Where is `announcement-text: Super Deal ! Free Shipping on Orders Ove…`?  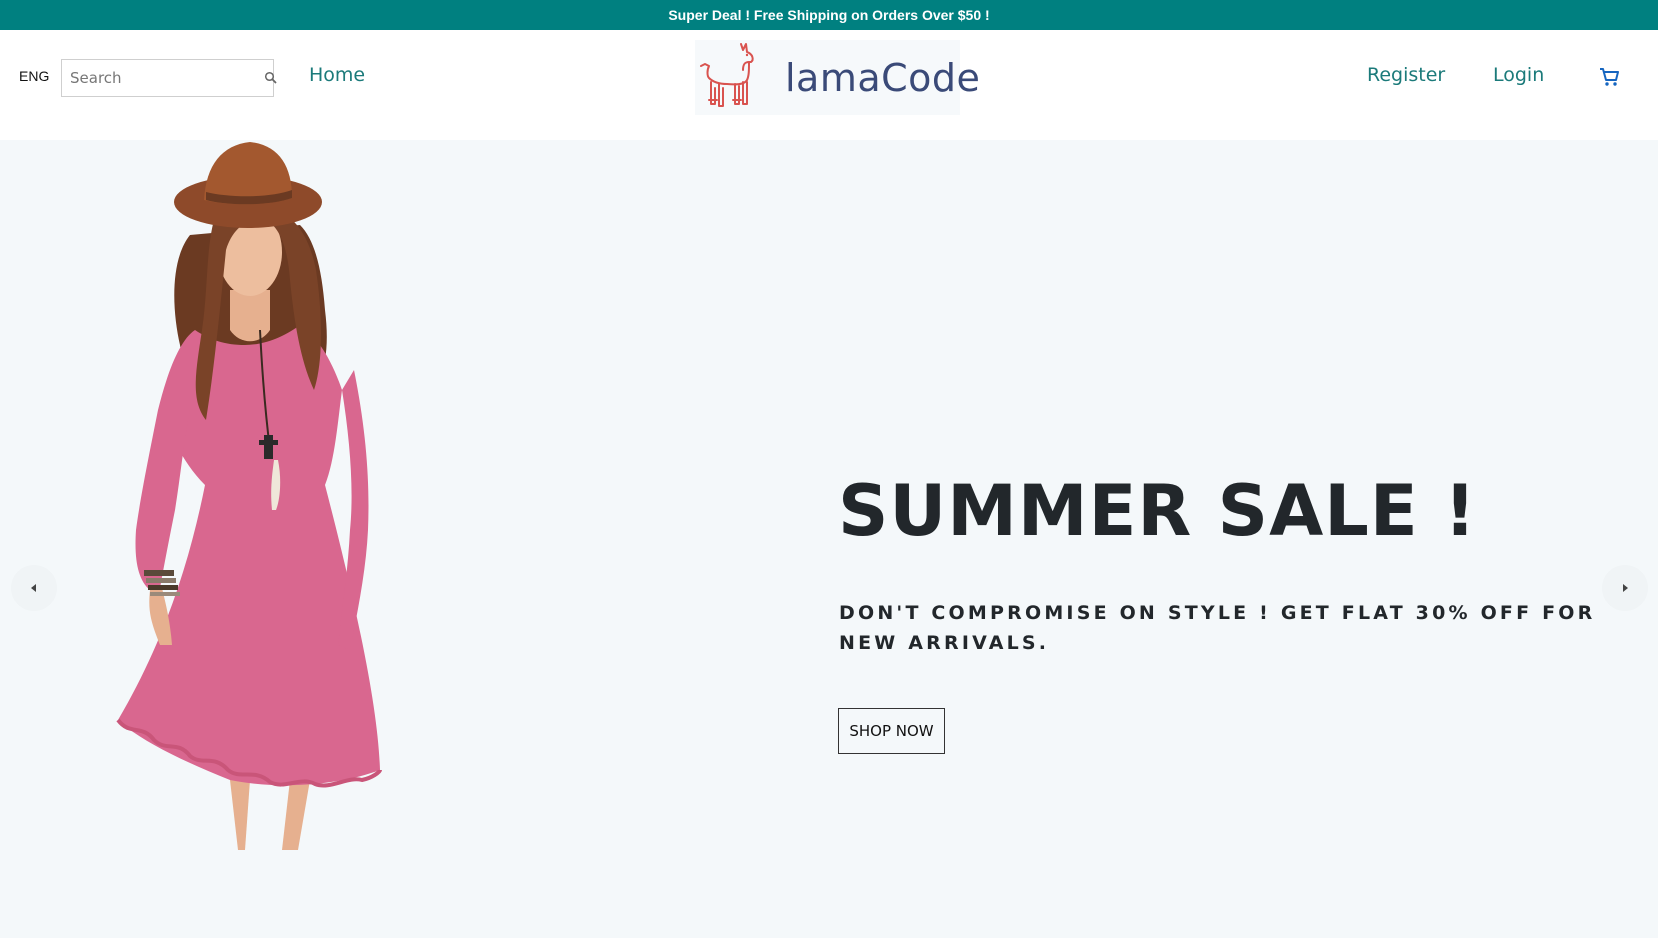 announcement-text: Super Deal ! Free Shipping on Orders Ove… is located at coordinates (829, 15).